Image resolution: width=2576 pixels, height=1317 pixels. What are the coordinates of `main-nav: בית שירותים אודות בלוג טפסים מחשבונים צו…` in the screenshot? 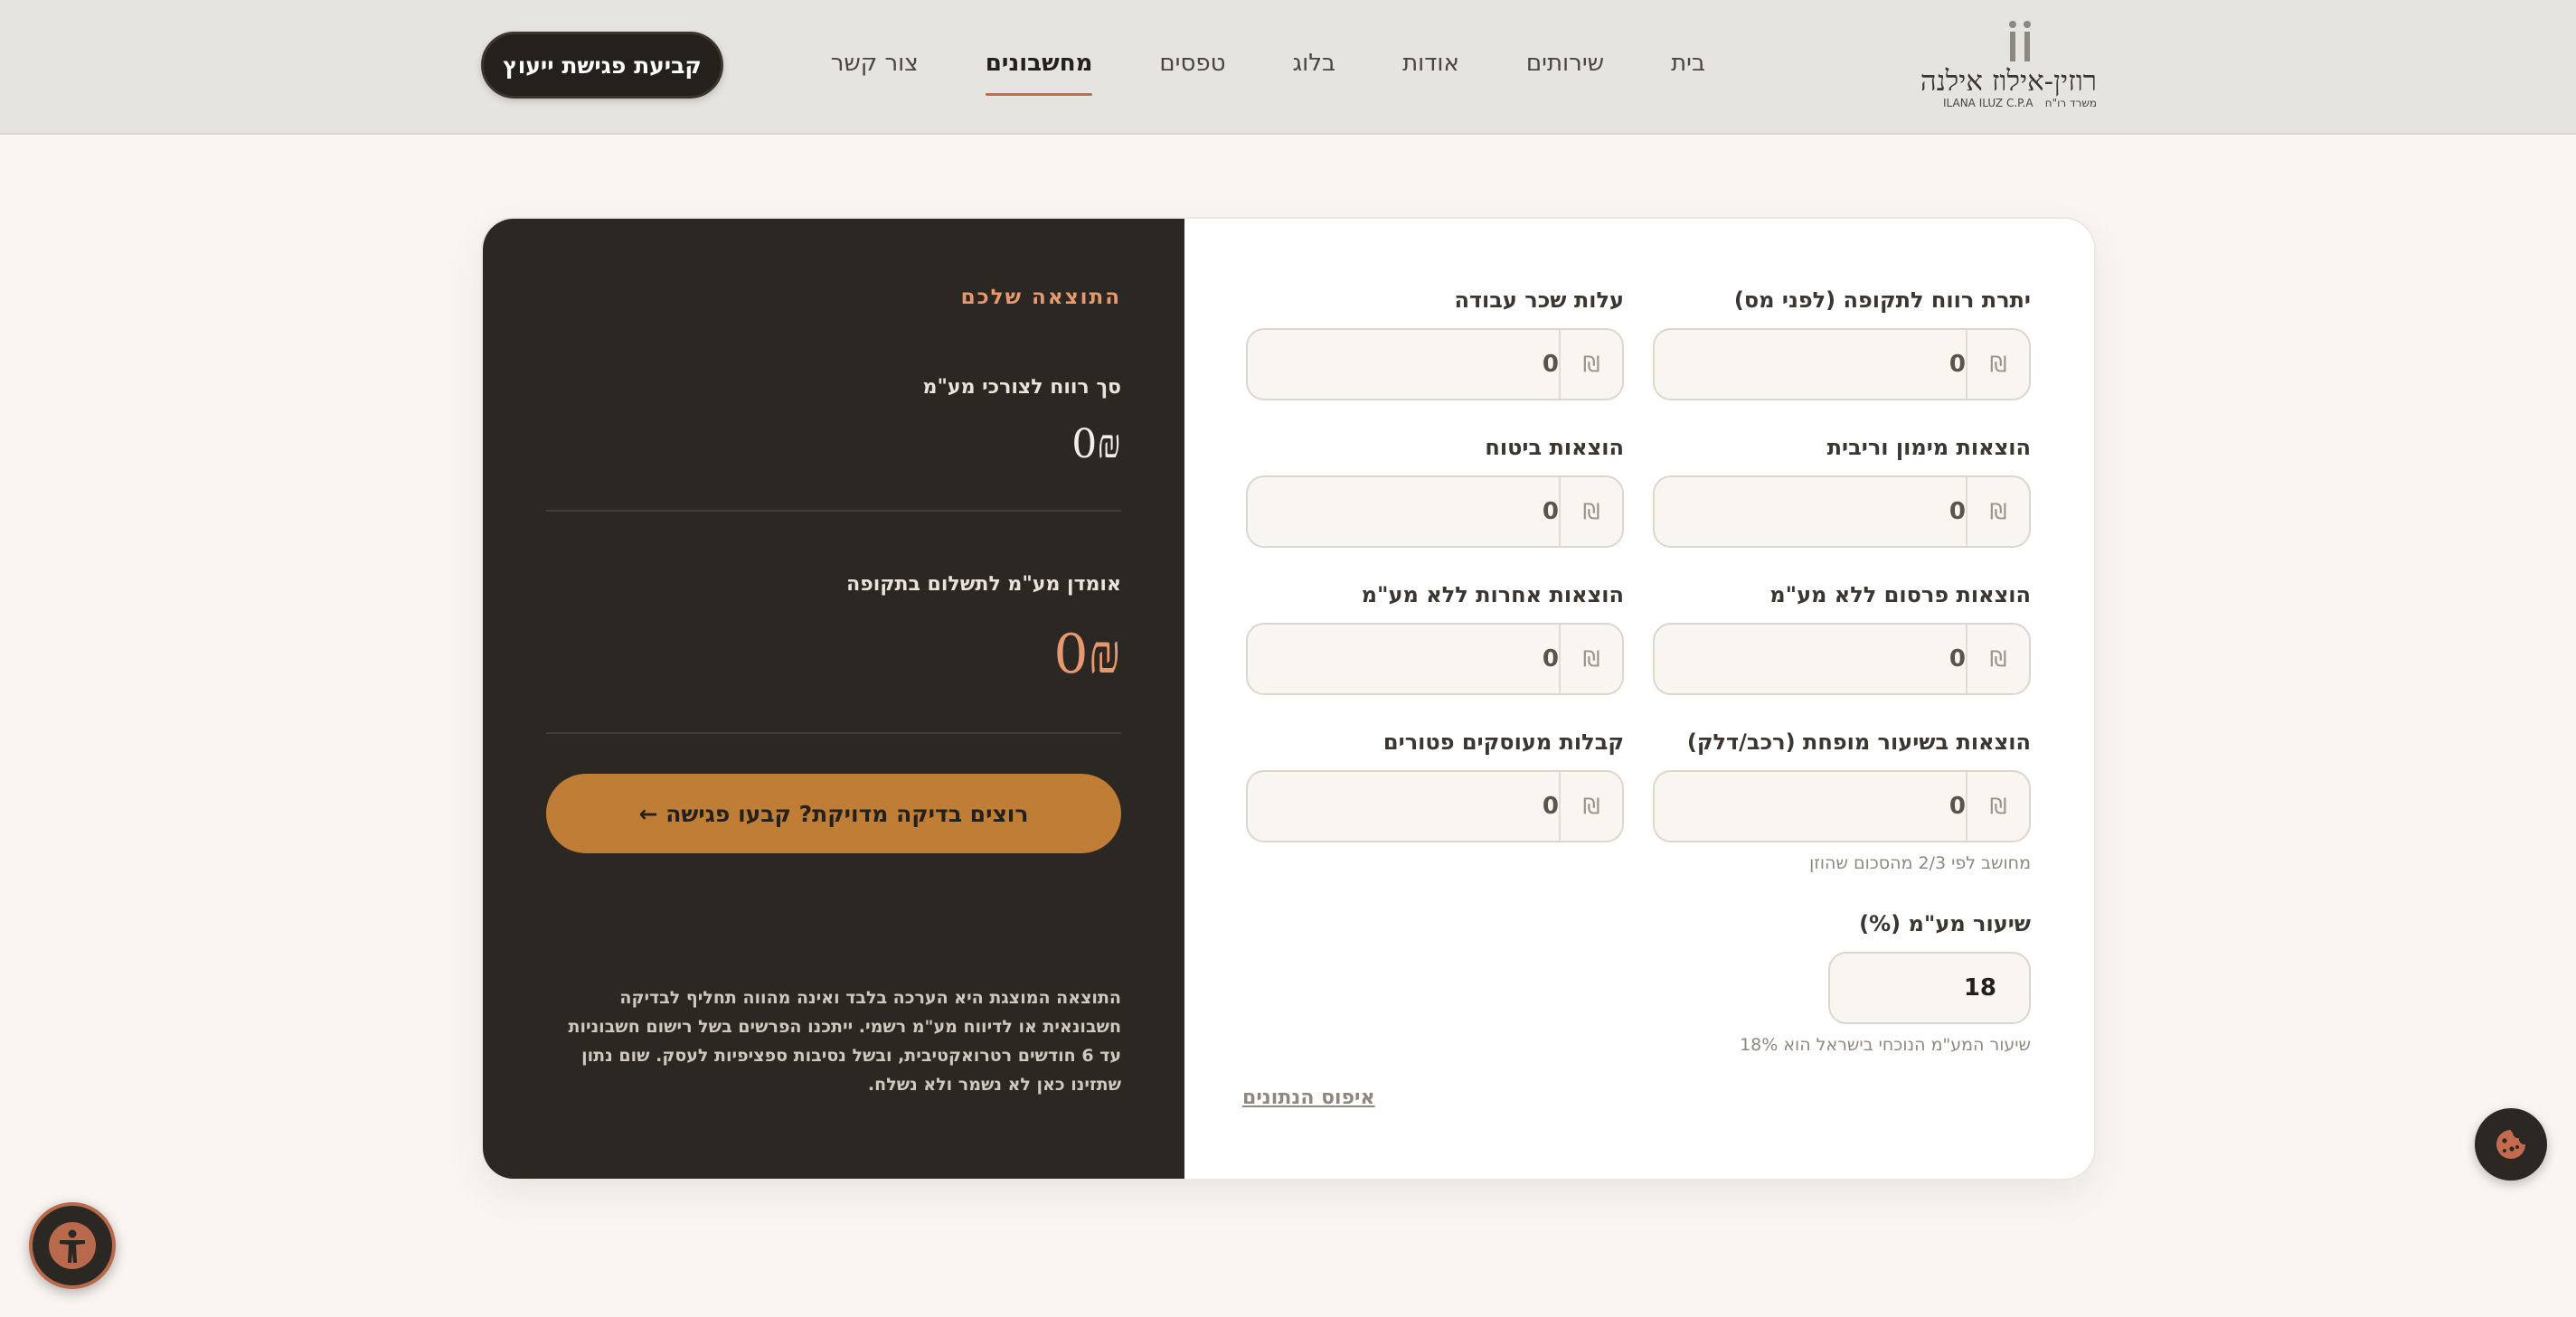 It's located at (1234, 69).